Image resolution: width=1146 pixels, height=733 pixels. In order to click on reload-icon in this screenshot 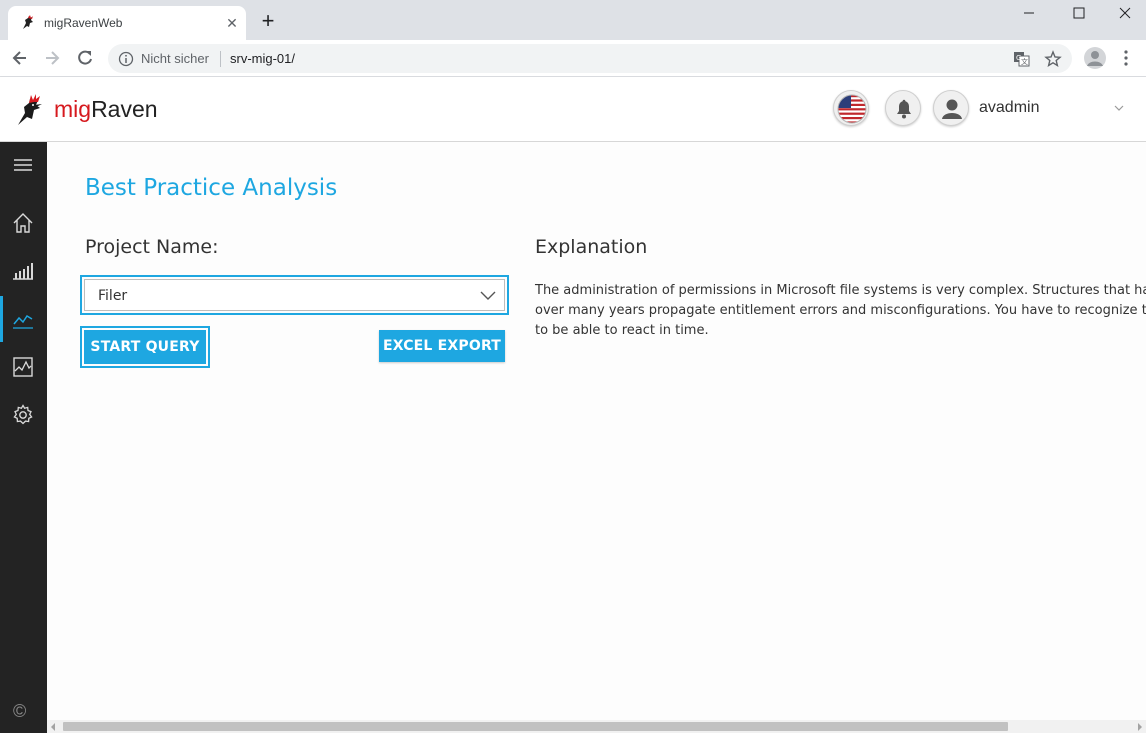, I will do `click(85, 58)`.